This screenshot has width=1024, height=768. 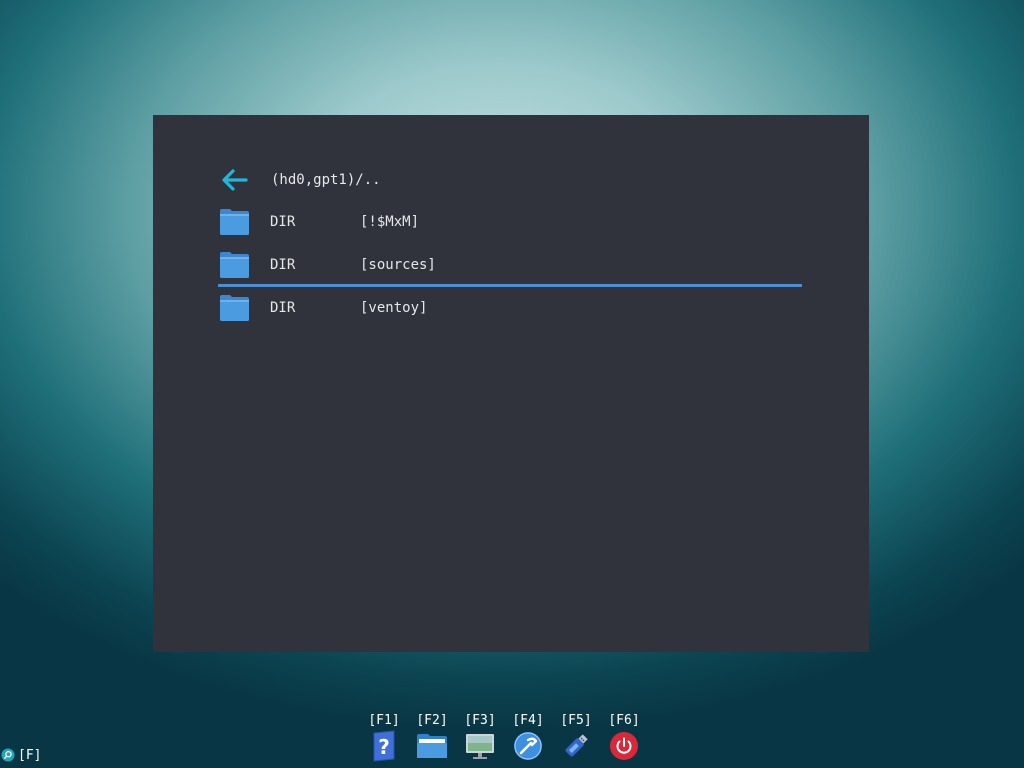 I want to click on file-manager-icon, so click(x=432, y=746).